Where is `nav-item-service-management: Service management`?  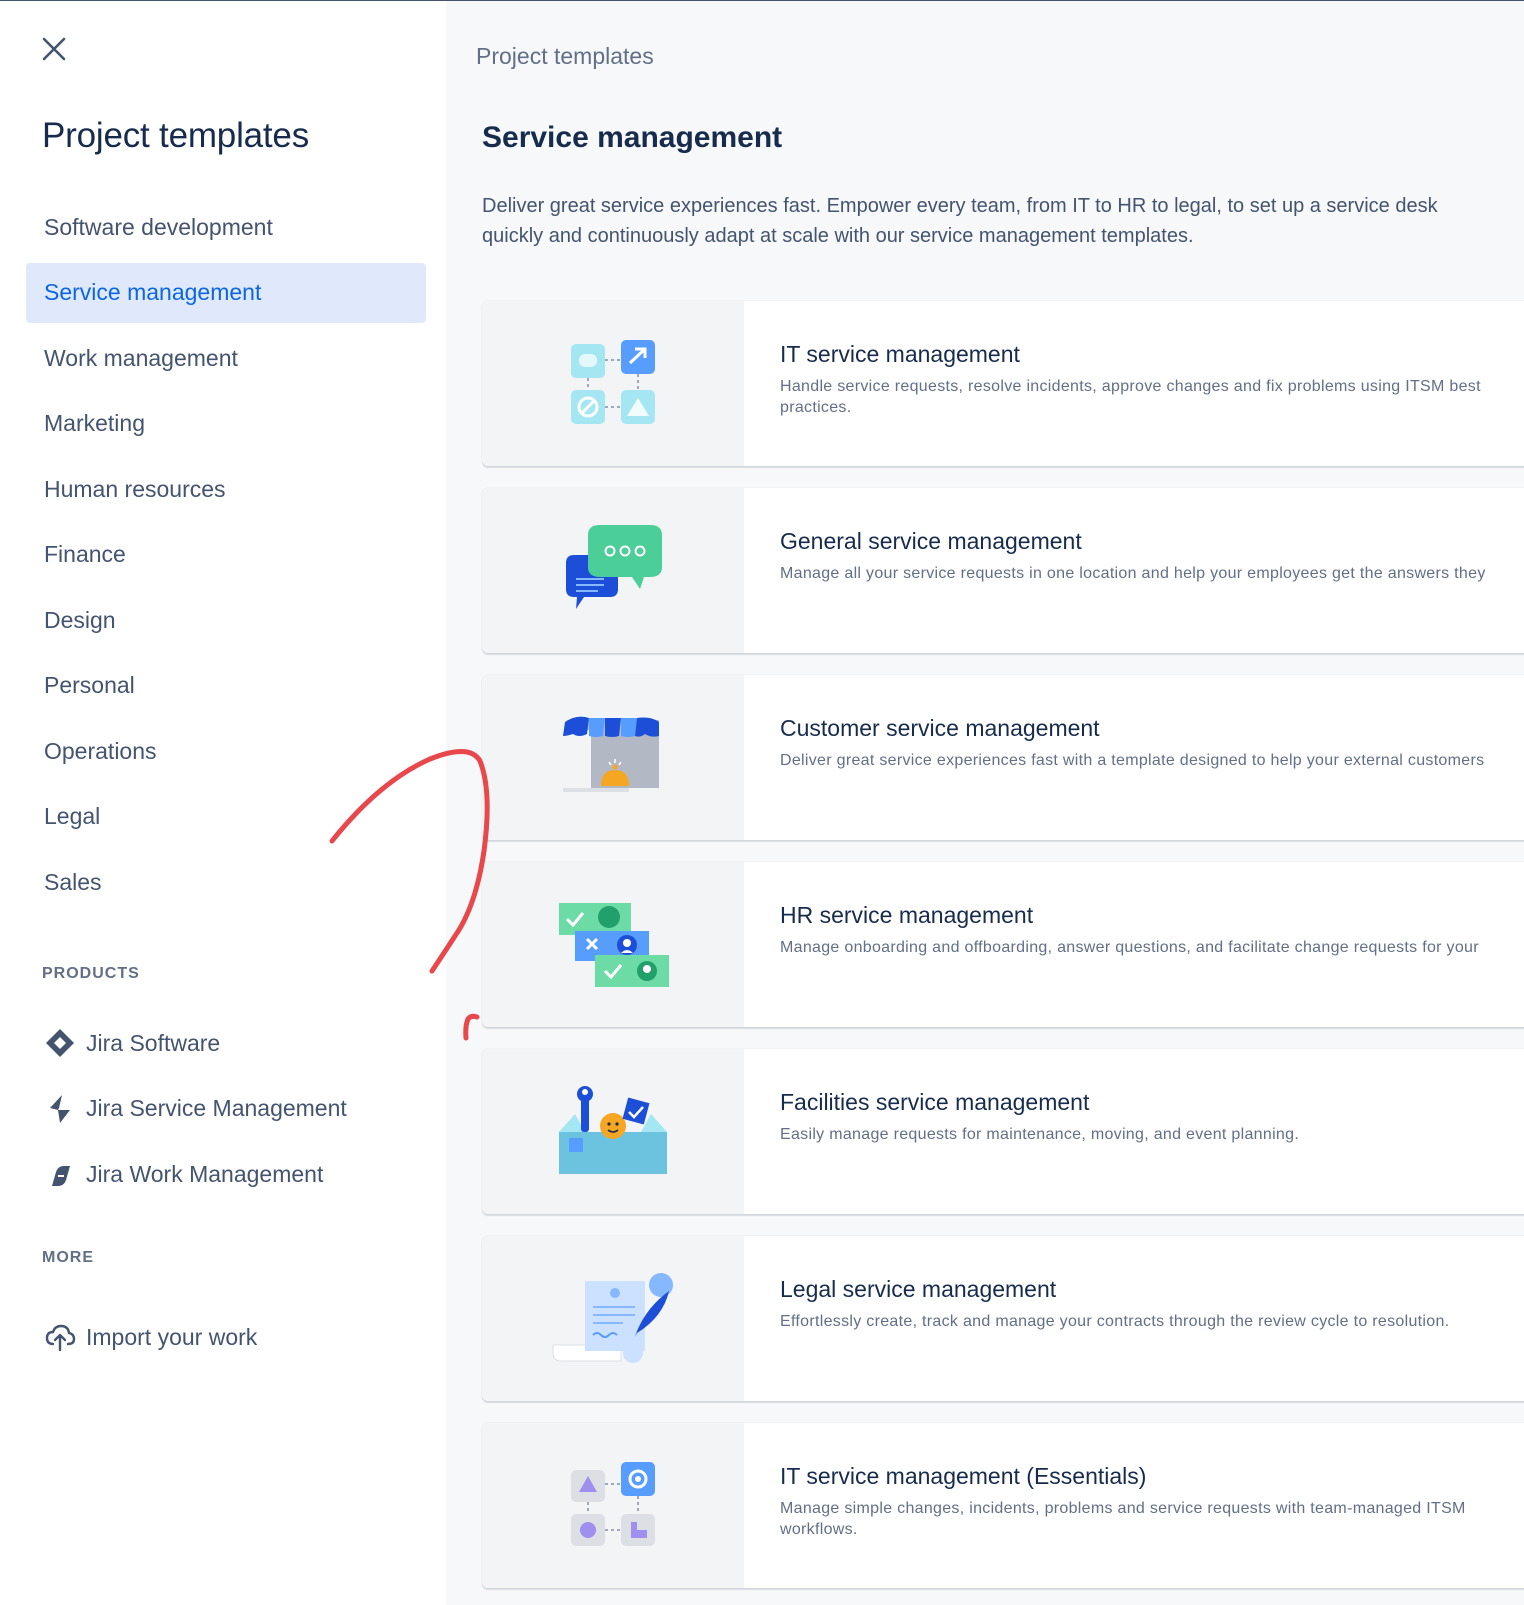 nav-item-service-management: Service management is located at coordinates (226, 292).